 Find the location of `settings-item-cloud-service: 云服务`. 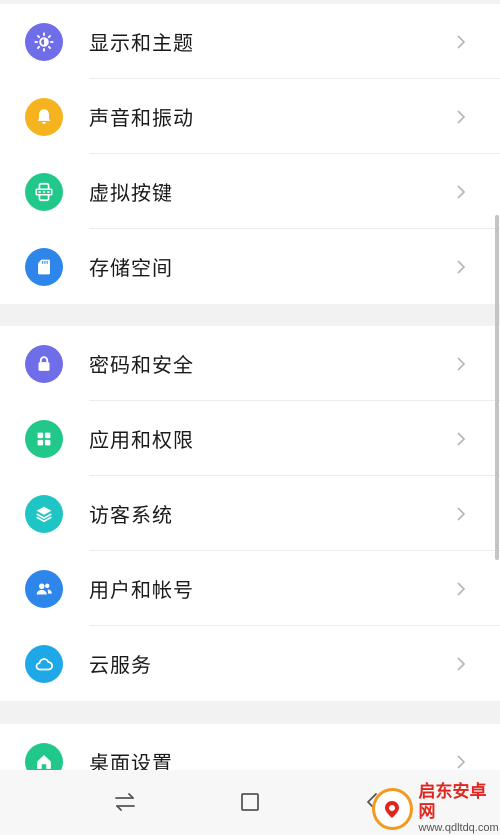

settings-item-cloud-service: 云服务 is located at coordinates (250, 663).